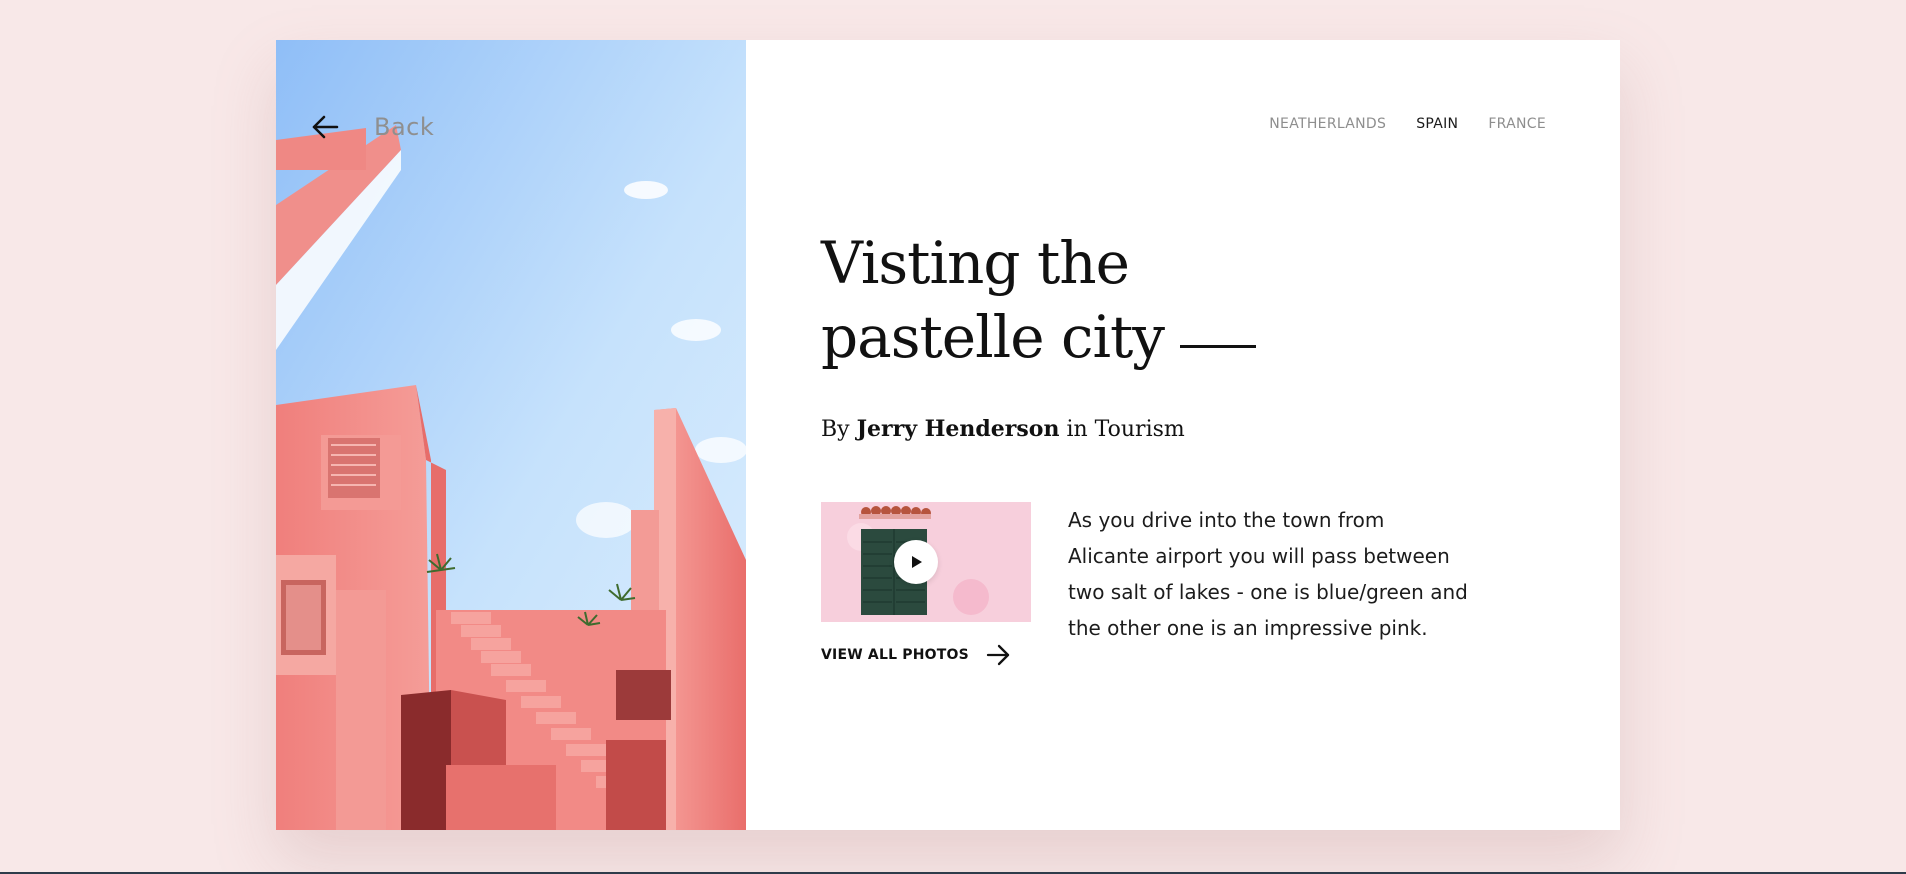 This screenshot has width=1906, height=874. I want to click on arrow-right-icon, so click(998, 655).